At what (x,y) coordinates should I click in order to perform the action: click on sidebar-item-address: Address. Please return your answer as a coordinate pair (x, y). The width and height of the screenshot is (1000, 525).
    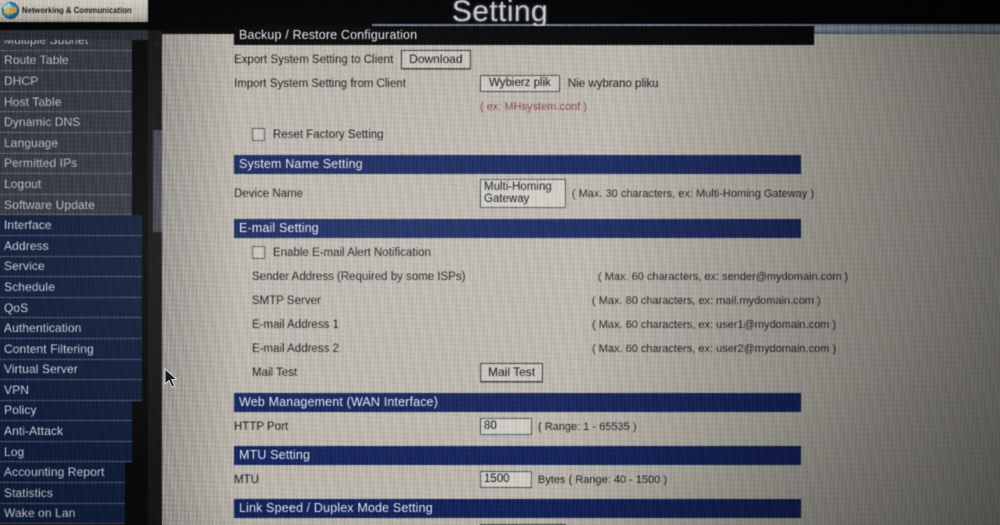
    Looking at the image, I should click on (71, 246).